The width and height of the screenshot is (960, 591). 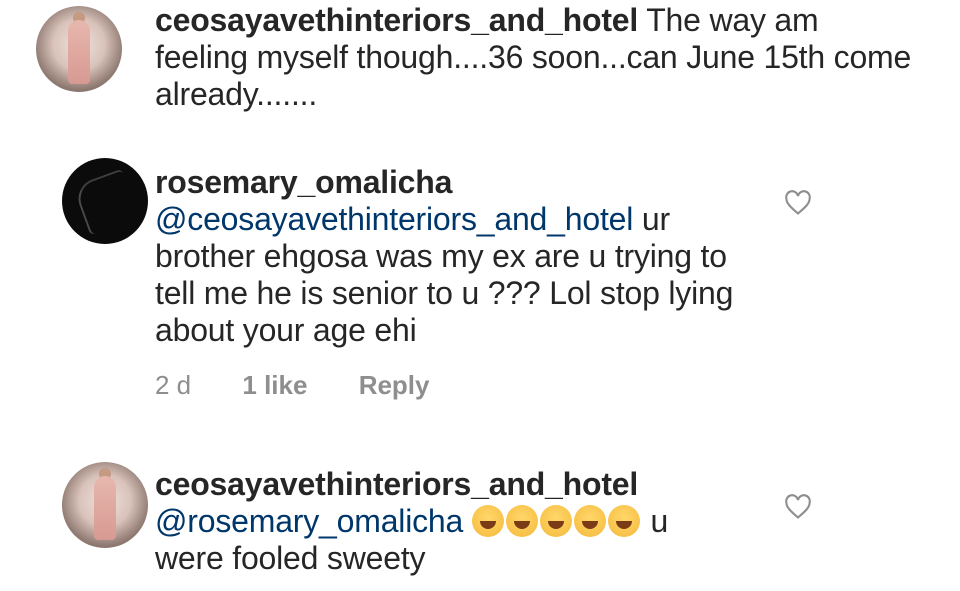 I want to click on reply-button: Reply, so click(x=394, y=385).